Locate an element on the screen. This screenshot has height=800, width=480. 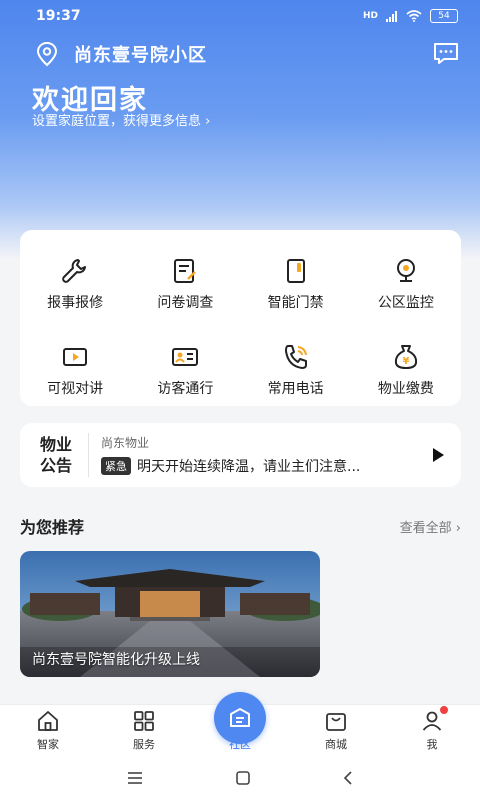
wifi-icon is located at coordinates (414, 16).